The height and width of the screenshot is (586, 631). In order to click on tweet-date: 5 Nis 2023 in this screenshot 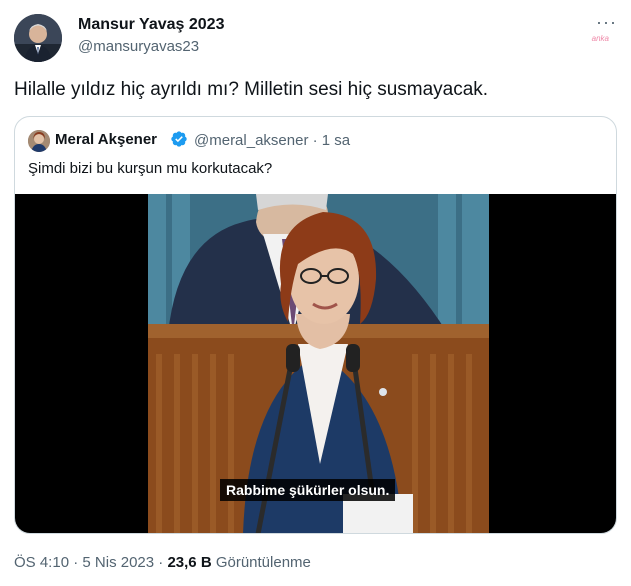, I will do `click(118, 562)`.